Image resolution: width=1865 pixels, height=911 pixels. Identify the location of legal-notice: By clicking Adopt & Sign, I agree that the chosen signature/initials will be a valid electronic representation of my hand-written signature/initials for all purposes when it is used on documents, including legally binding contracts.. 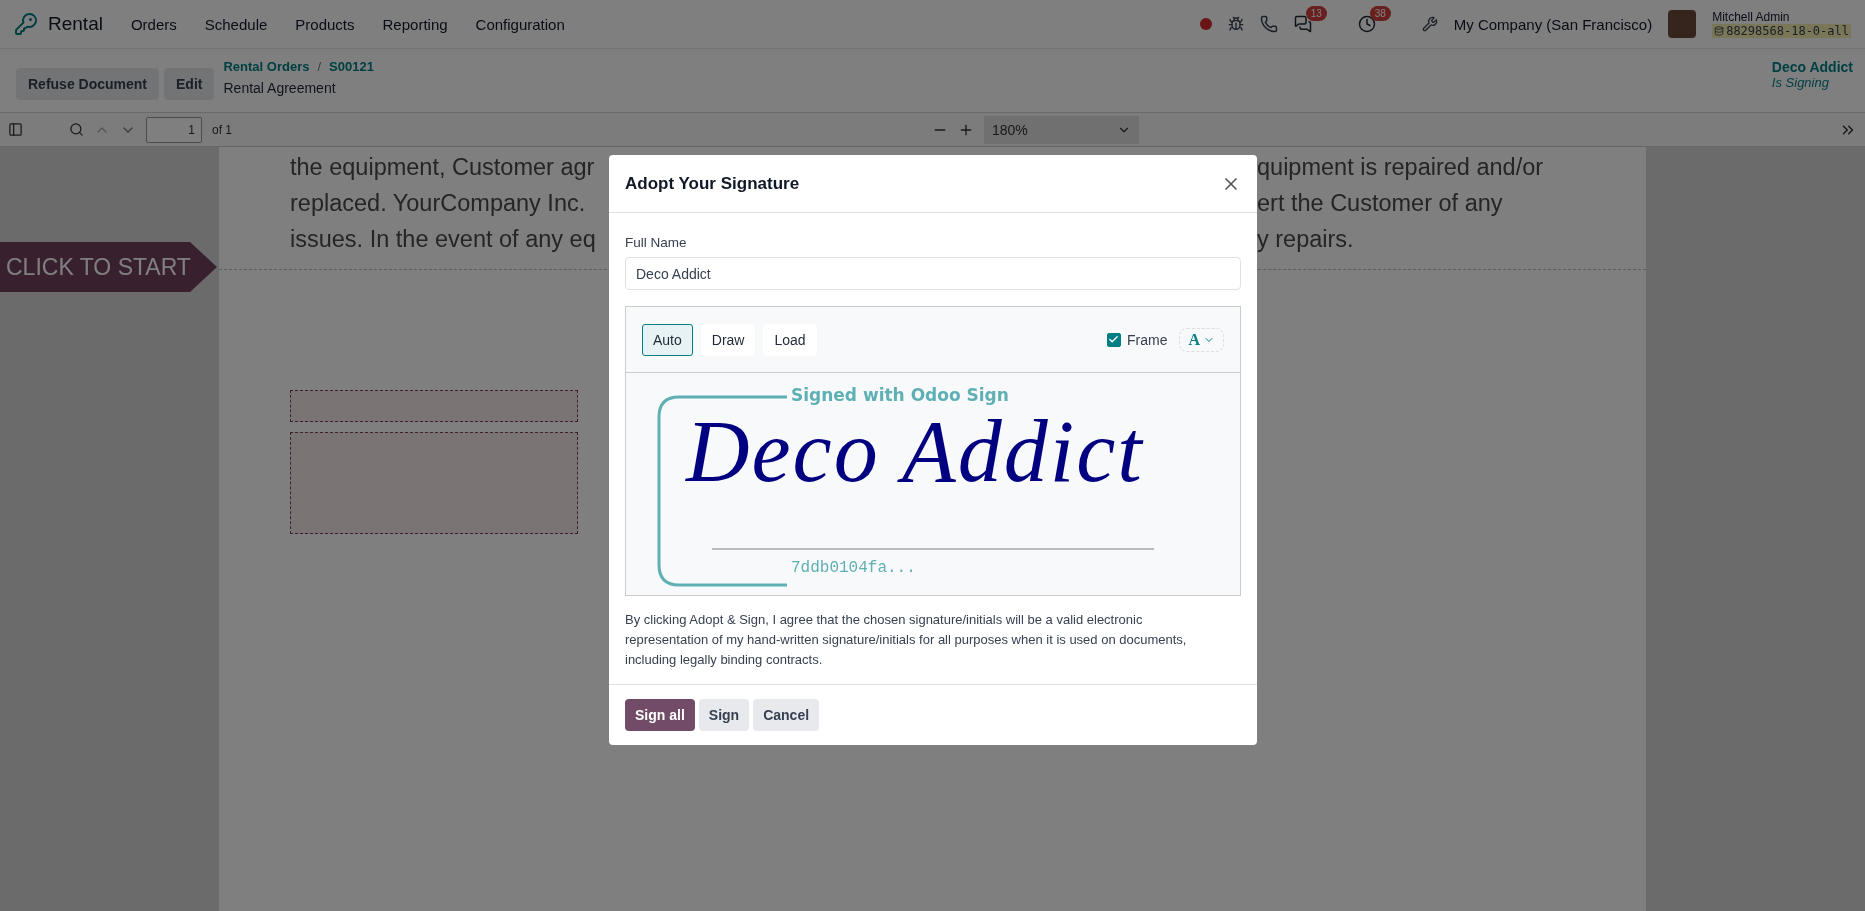
(906, 640).